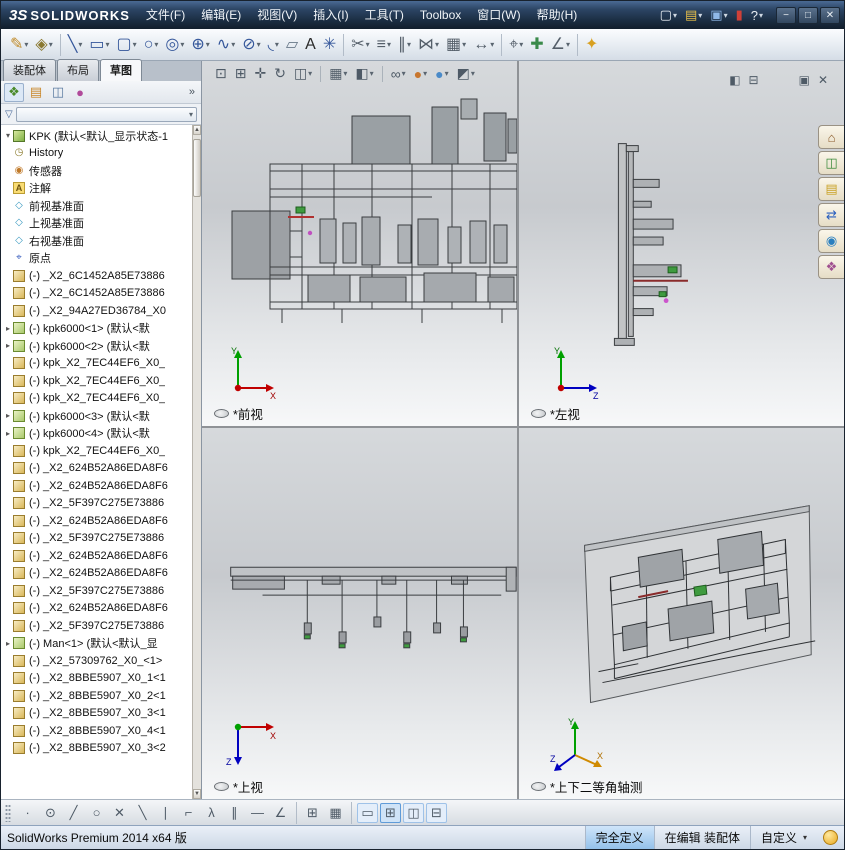 This screenshot has height=850, width=845. What do you see at coordinates (831, 163) in the screenshot?
I see `design-library-button: ◫` at bounding box center [831, 163].